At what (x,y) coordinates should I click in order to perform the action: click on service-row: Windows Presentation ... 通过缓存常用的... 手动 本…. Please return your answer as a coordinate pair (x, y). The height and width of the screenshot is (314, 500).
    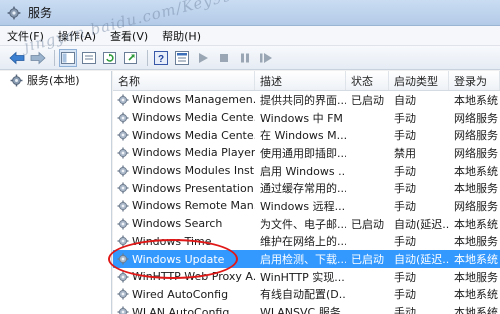
    Looking at the image, I should click on (306, 188).